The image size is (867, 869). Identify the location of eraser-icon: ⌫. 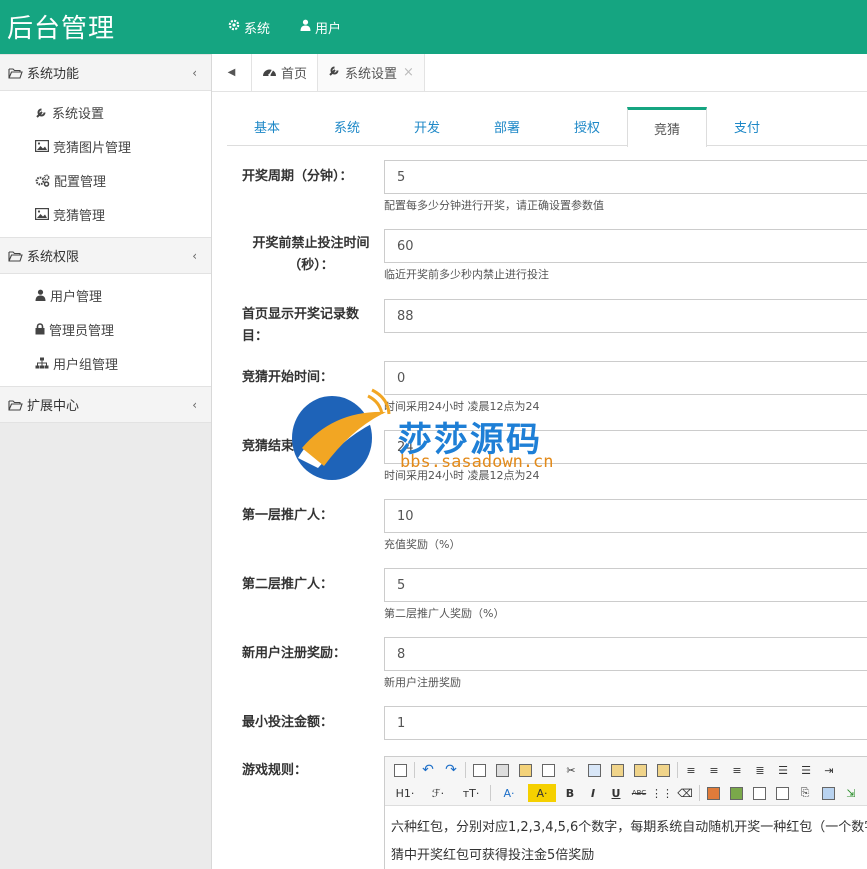
(685, 793).